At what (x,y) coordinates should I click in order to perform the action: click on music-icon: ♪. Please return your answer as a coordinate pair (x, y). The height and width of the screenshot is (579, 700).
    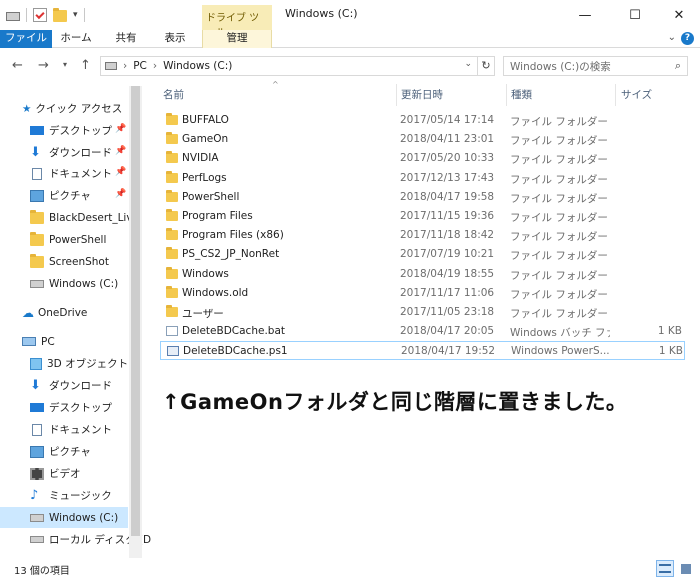
    Looking at the image, I should click on (34, 495).